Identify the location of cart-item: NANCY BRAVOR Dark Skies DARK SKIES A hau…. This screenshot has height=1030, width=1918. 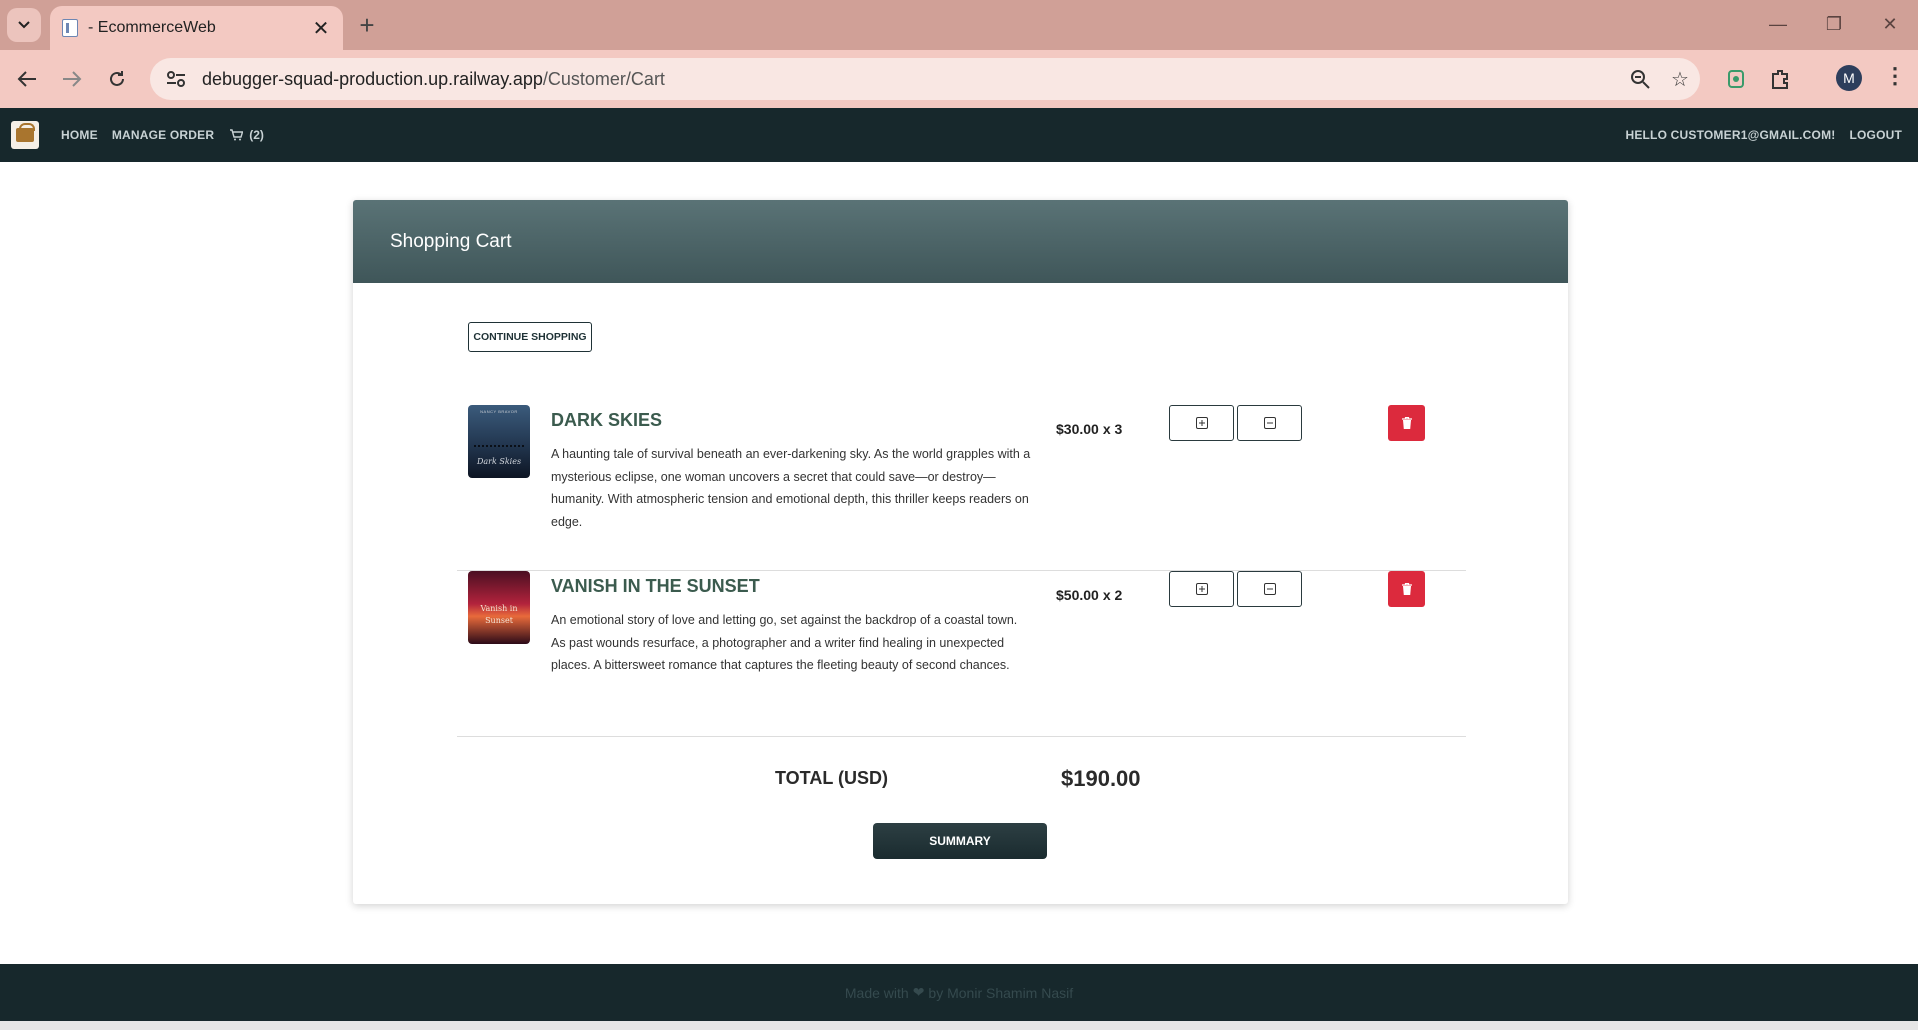
(961, 488).